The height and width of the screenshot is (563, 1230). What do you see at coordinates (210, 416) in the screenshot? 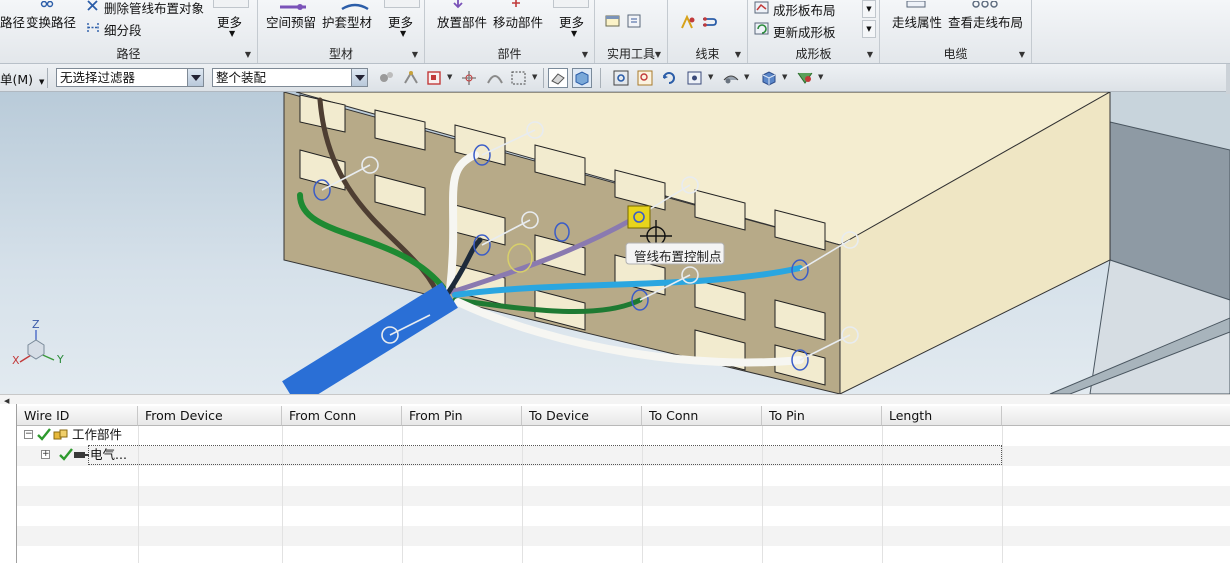
I see `col-header-from-device: From Device` at bounding box center [210, 416].